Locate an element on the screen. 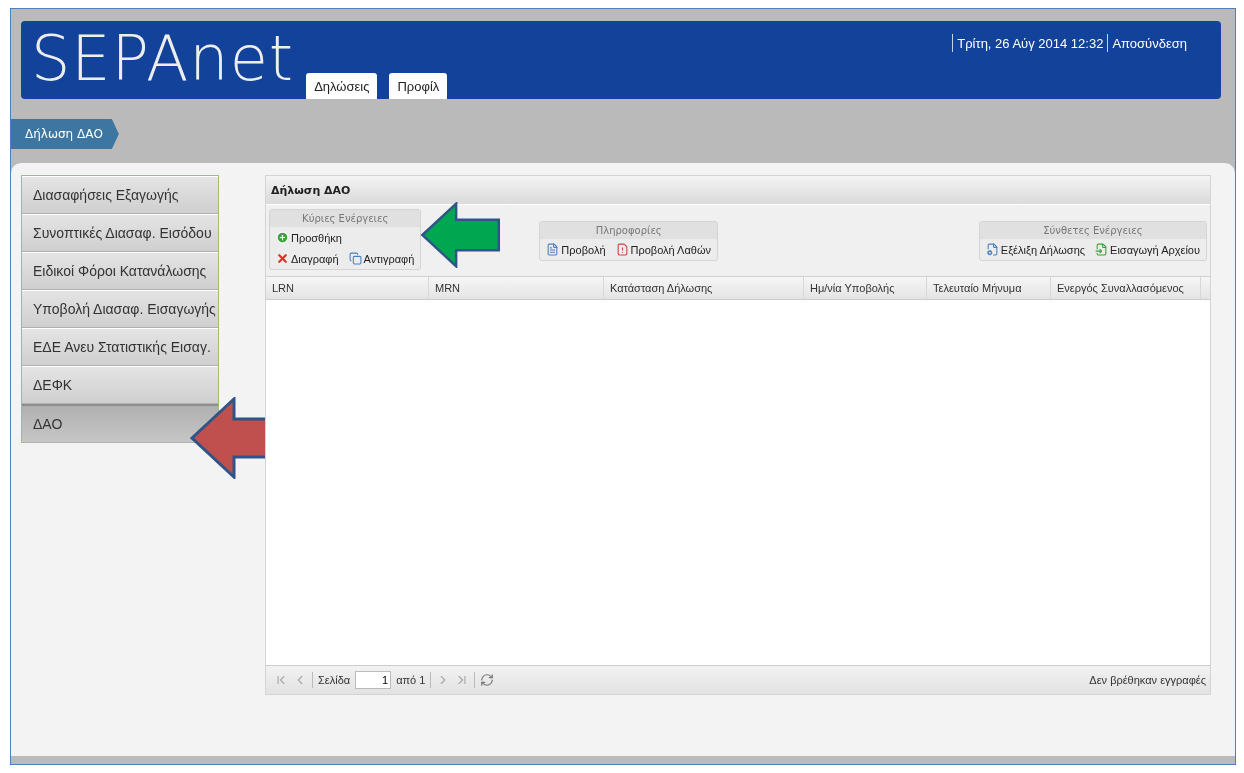 The width and height of the screenshot is (1244, 773). toolbar-button: Προβολή Λαθών is located at coordinates (663, 249).